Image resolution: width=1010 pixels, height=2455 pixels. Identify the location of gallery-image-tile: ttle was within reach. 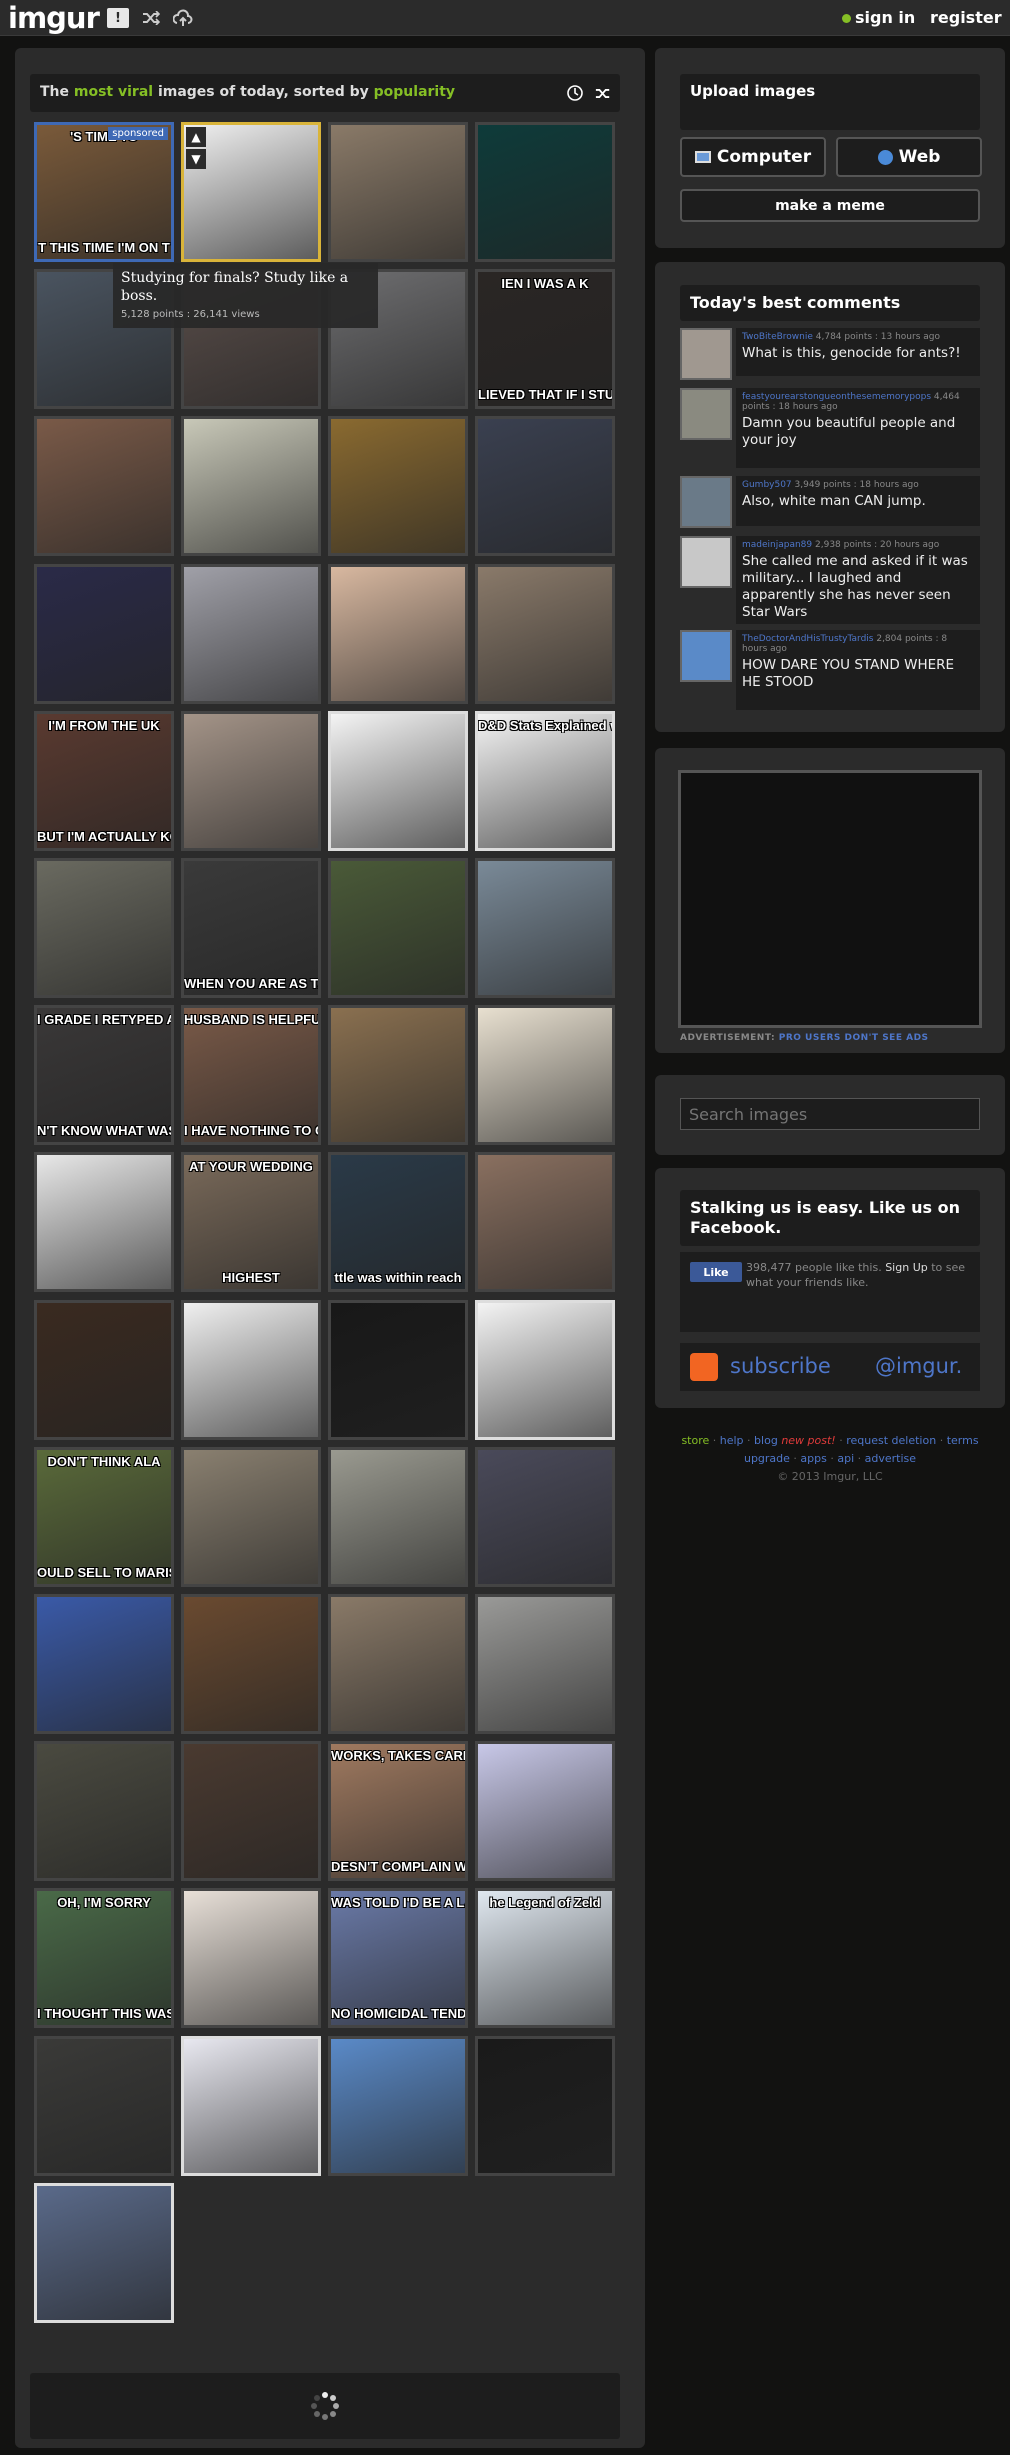
(398, 1222).